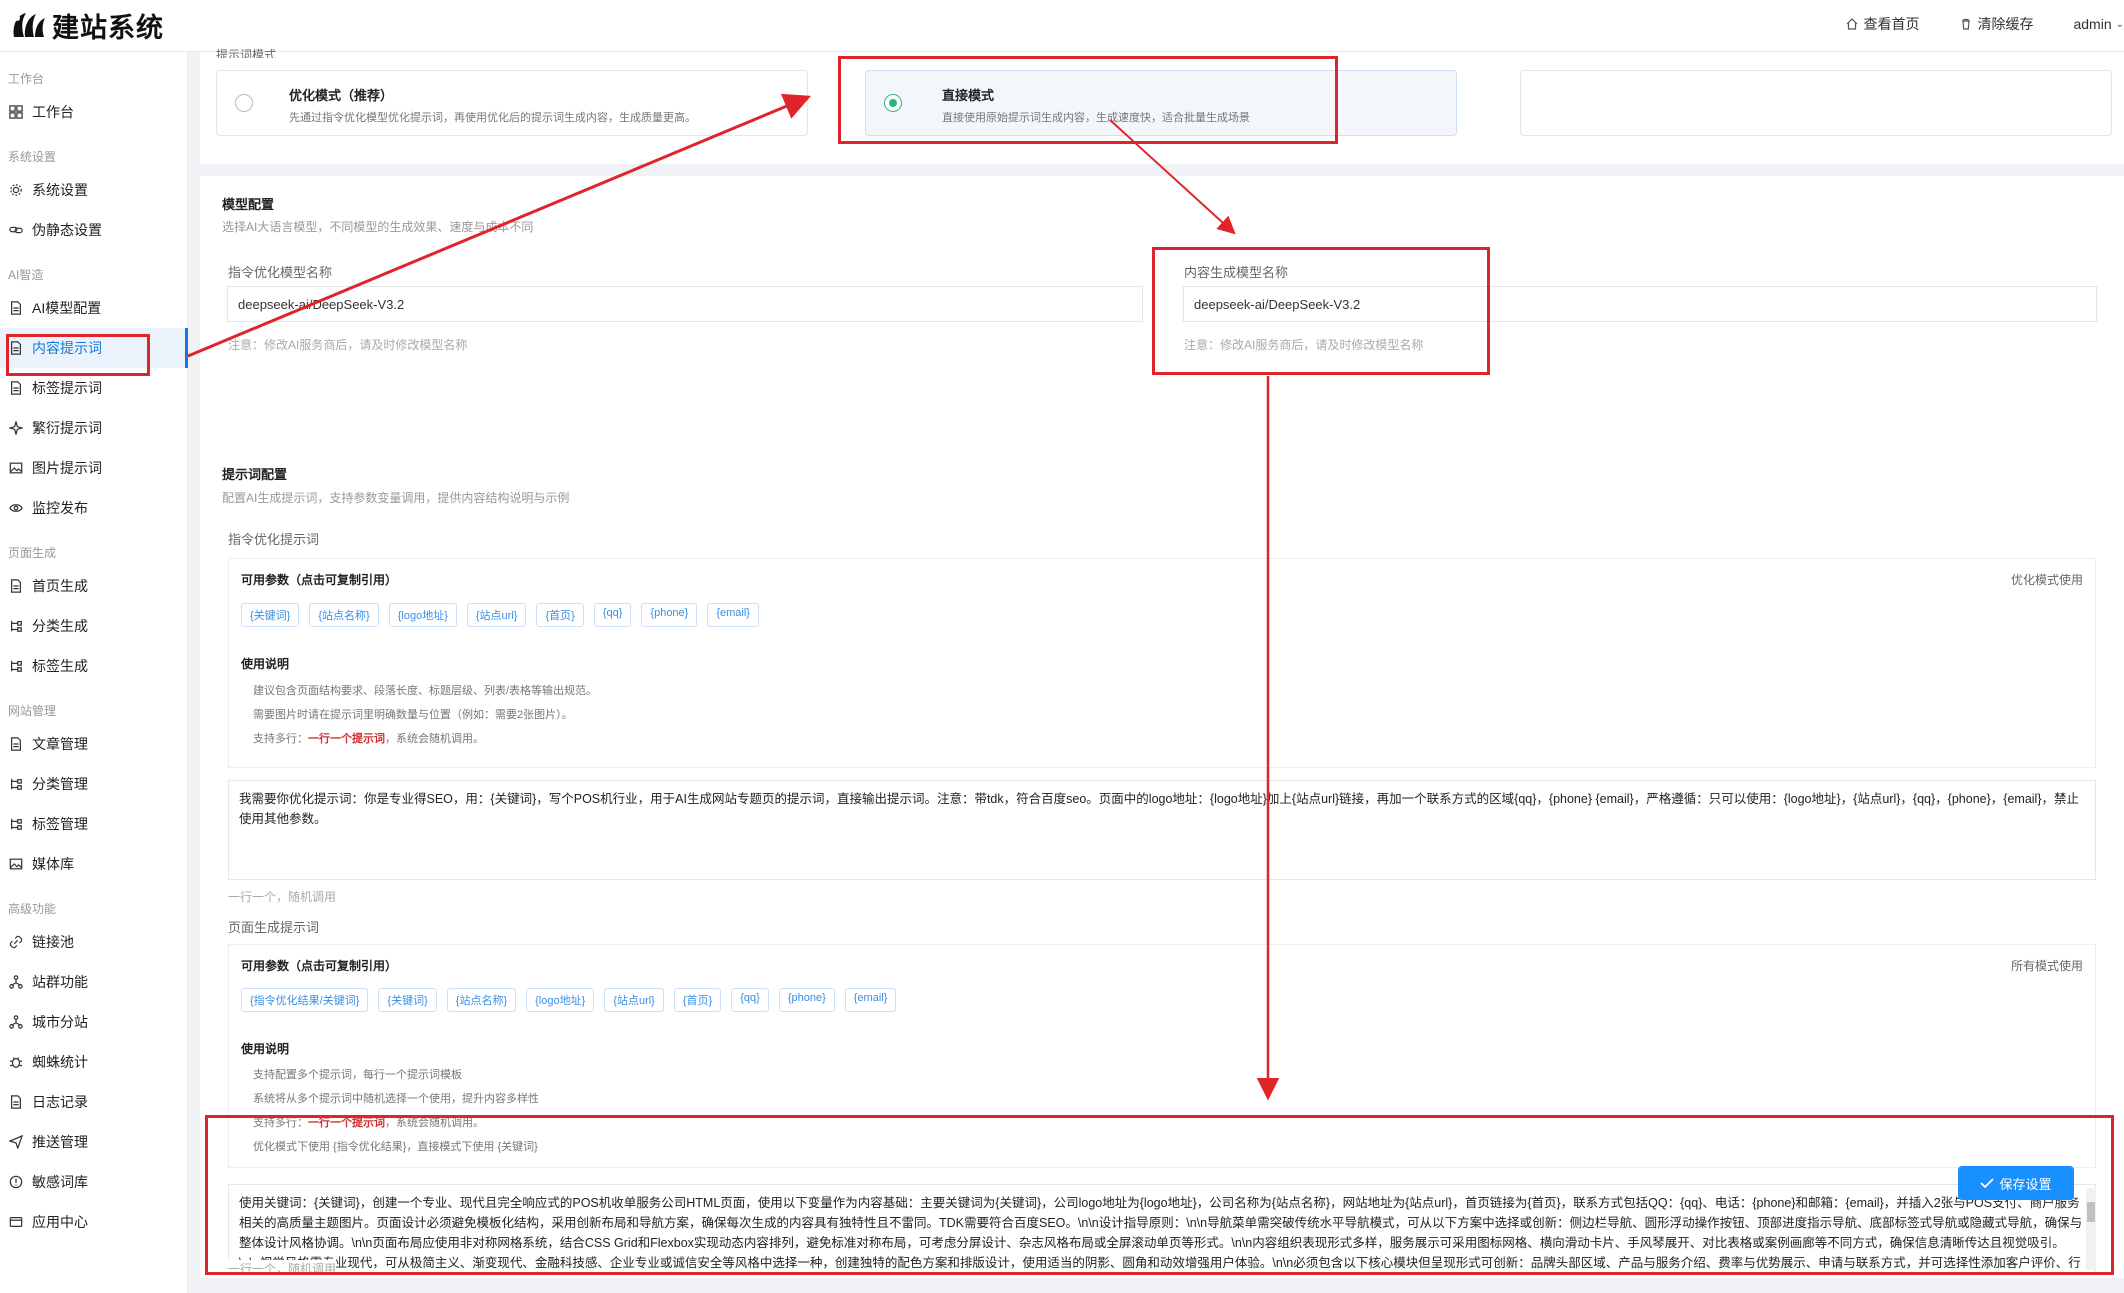 The width and height of the screenshot is (2124, 1293). Describe the element at coordinates (280, 272) in the screenshot. I see `optimize-model-label: 指令优化模型名称` at that location.